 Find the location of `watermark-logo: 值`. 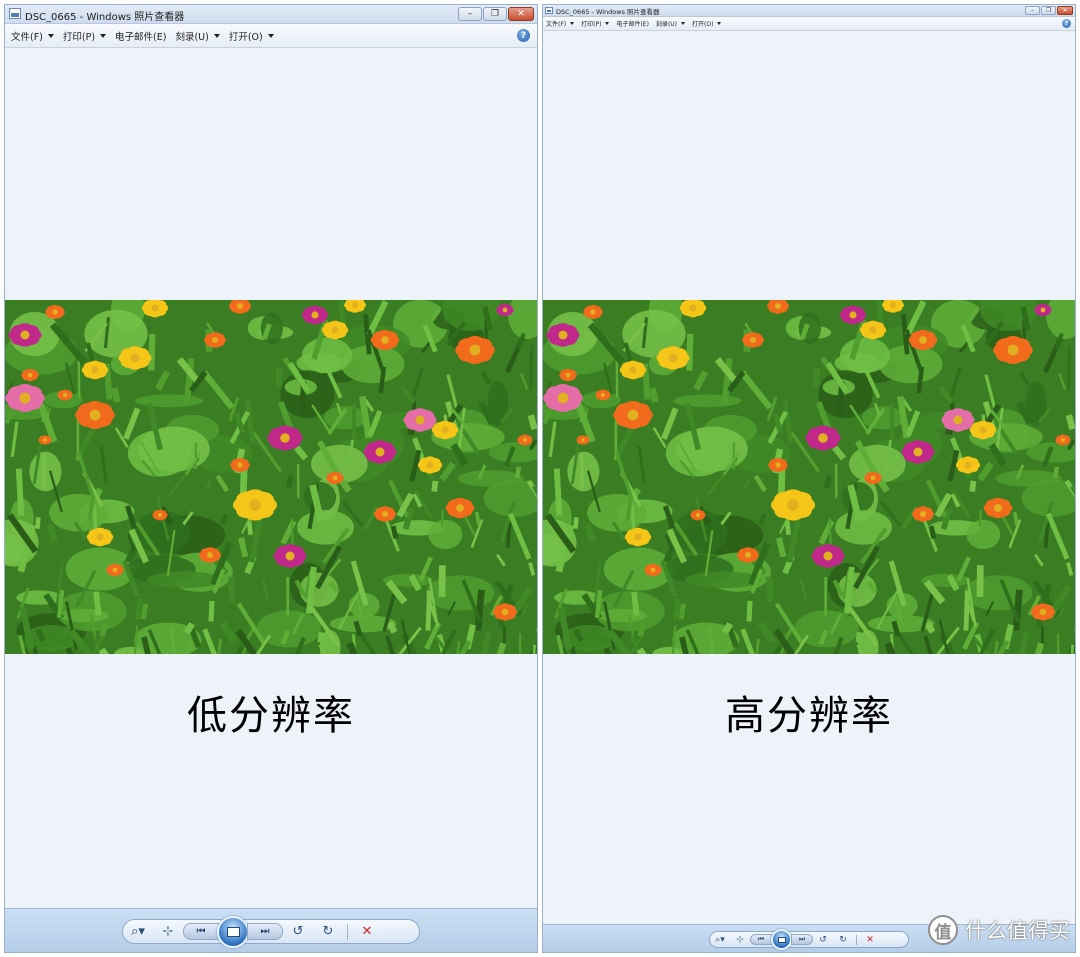

watermark-logo: 值 is located at coordinates (943, 930).